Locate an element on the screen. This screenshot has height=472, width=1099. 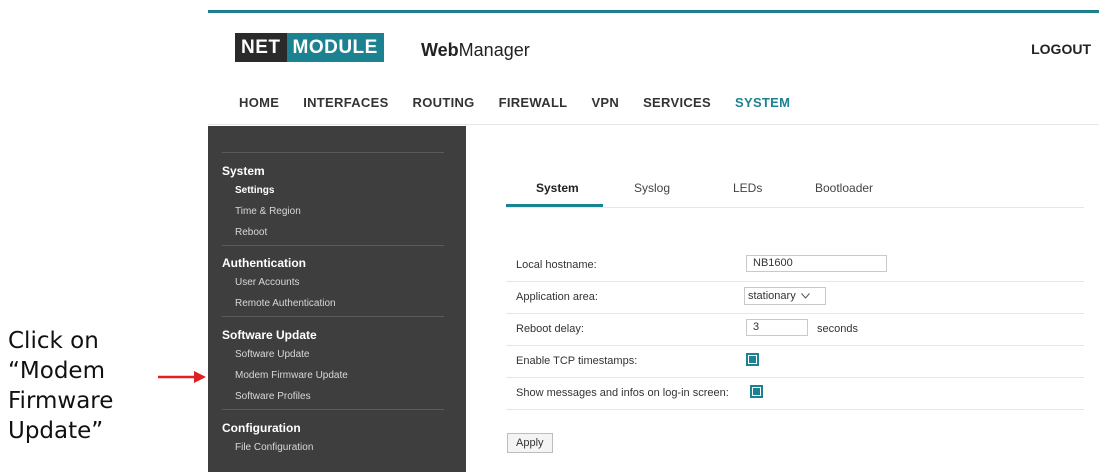
app-title-bold: Web is located at coordinates (440, 50).